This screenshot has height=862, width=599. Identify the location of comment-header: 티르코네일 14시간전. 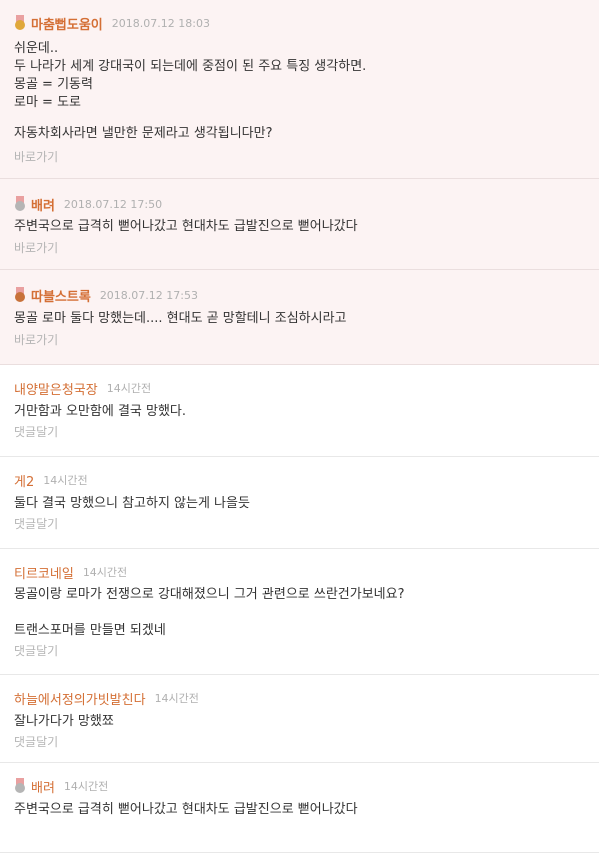
(71, 572).